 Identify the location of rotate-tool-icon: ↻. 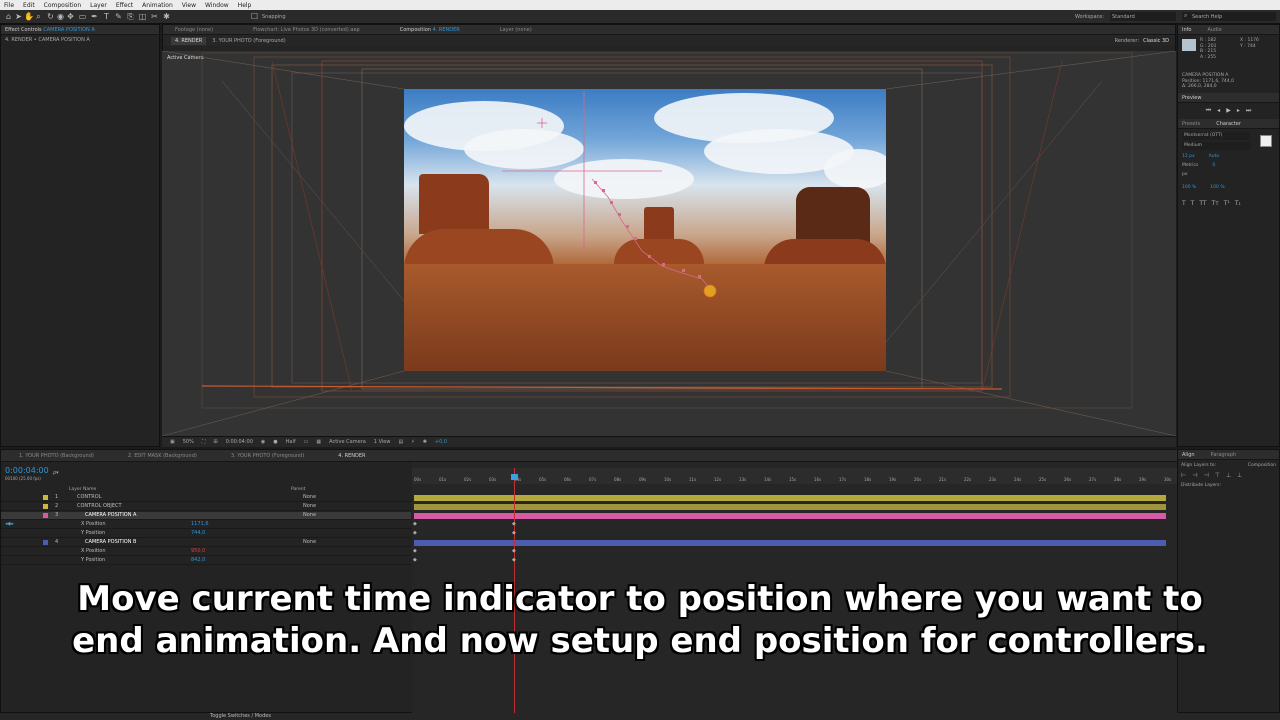
(50, 16).